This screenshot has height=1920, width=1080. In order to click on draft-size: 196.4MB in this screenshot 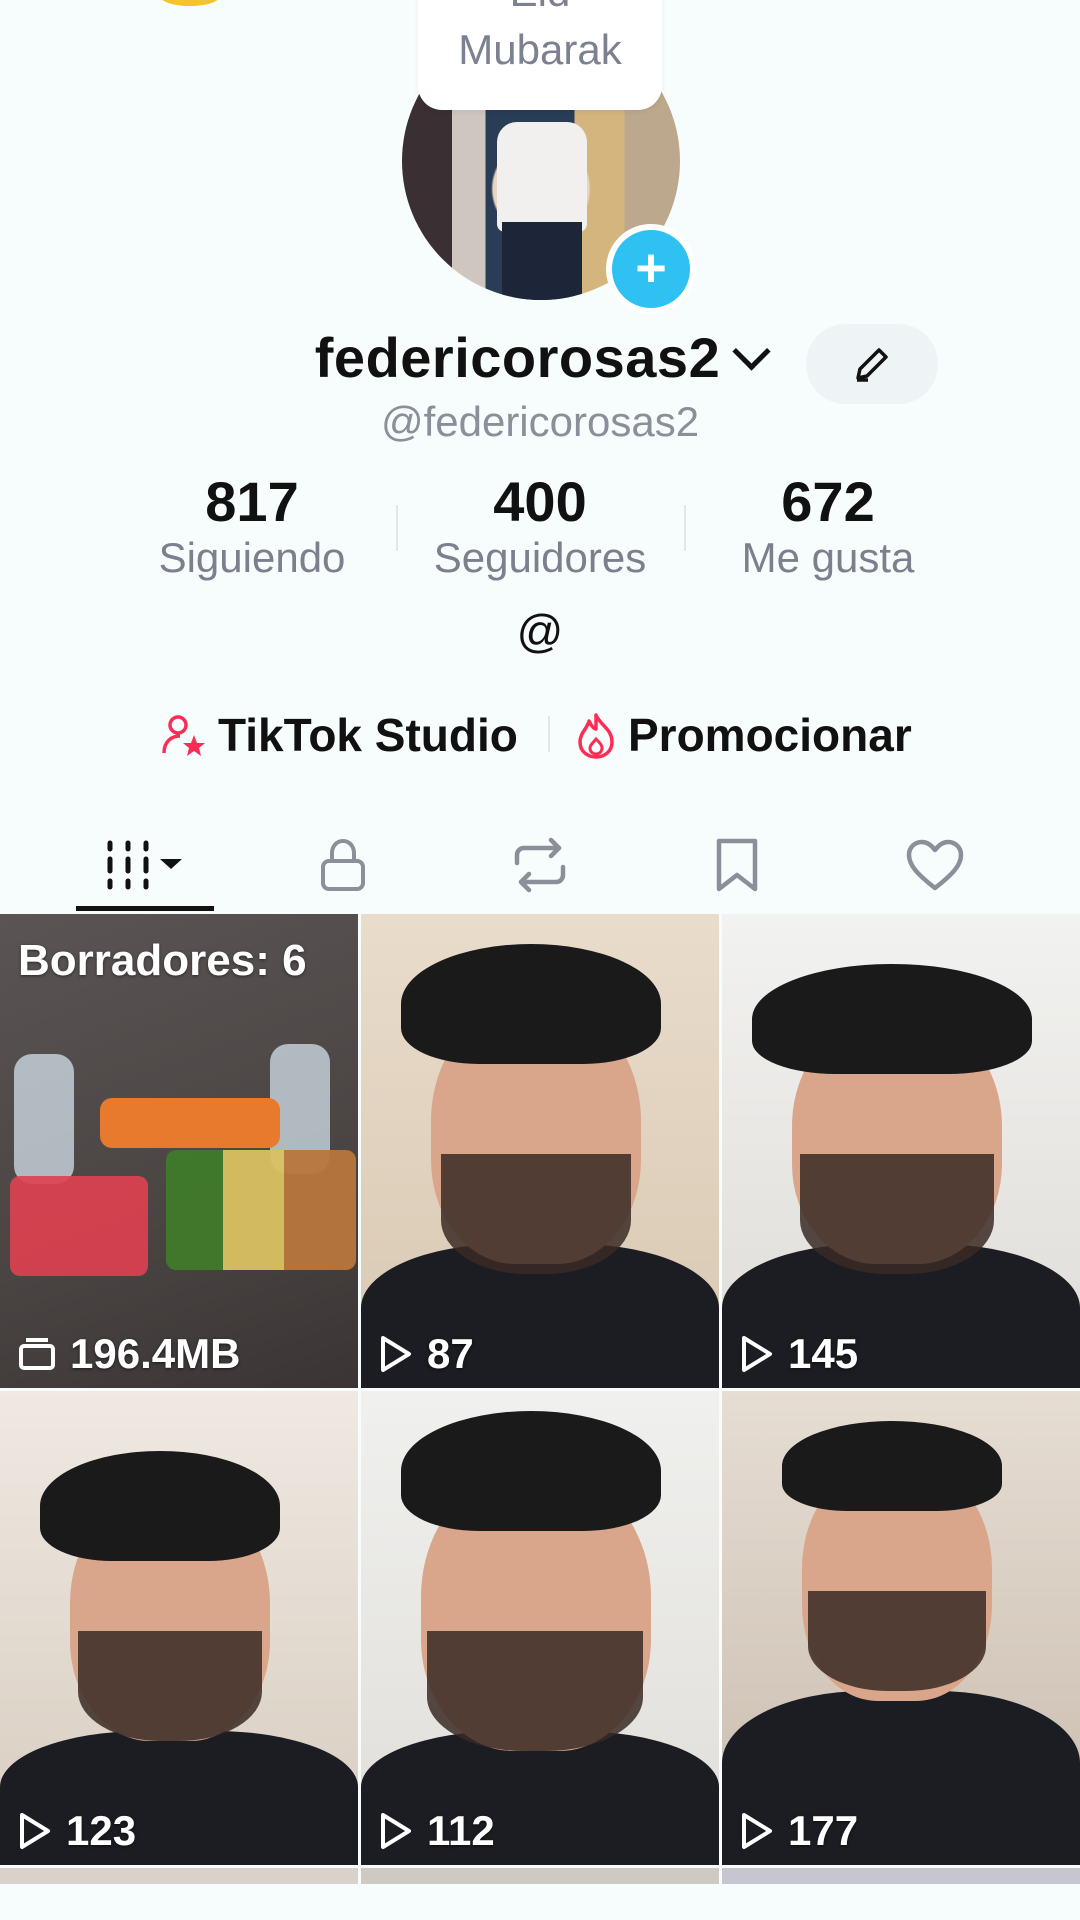, I will do `click(129, 1354)`.